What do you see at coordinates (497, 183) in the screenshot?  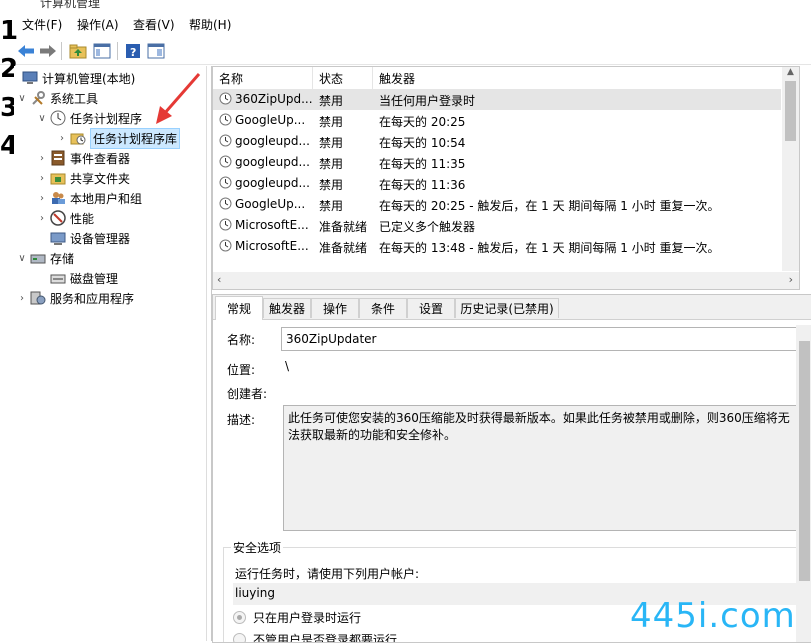 I see `table-row: googleupd... 禁用 在每天的 11:36` at bounding box center [497, 183].